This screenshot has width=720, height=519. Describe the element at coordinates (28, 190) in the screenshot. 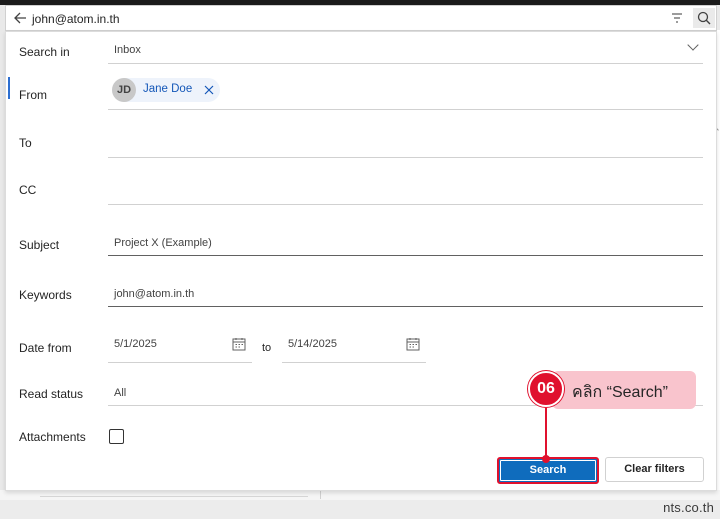

I see `cc-label: CC` at that location.